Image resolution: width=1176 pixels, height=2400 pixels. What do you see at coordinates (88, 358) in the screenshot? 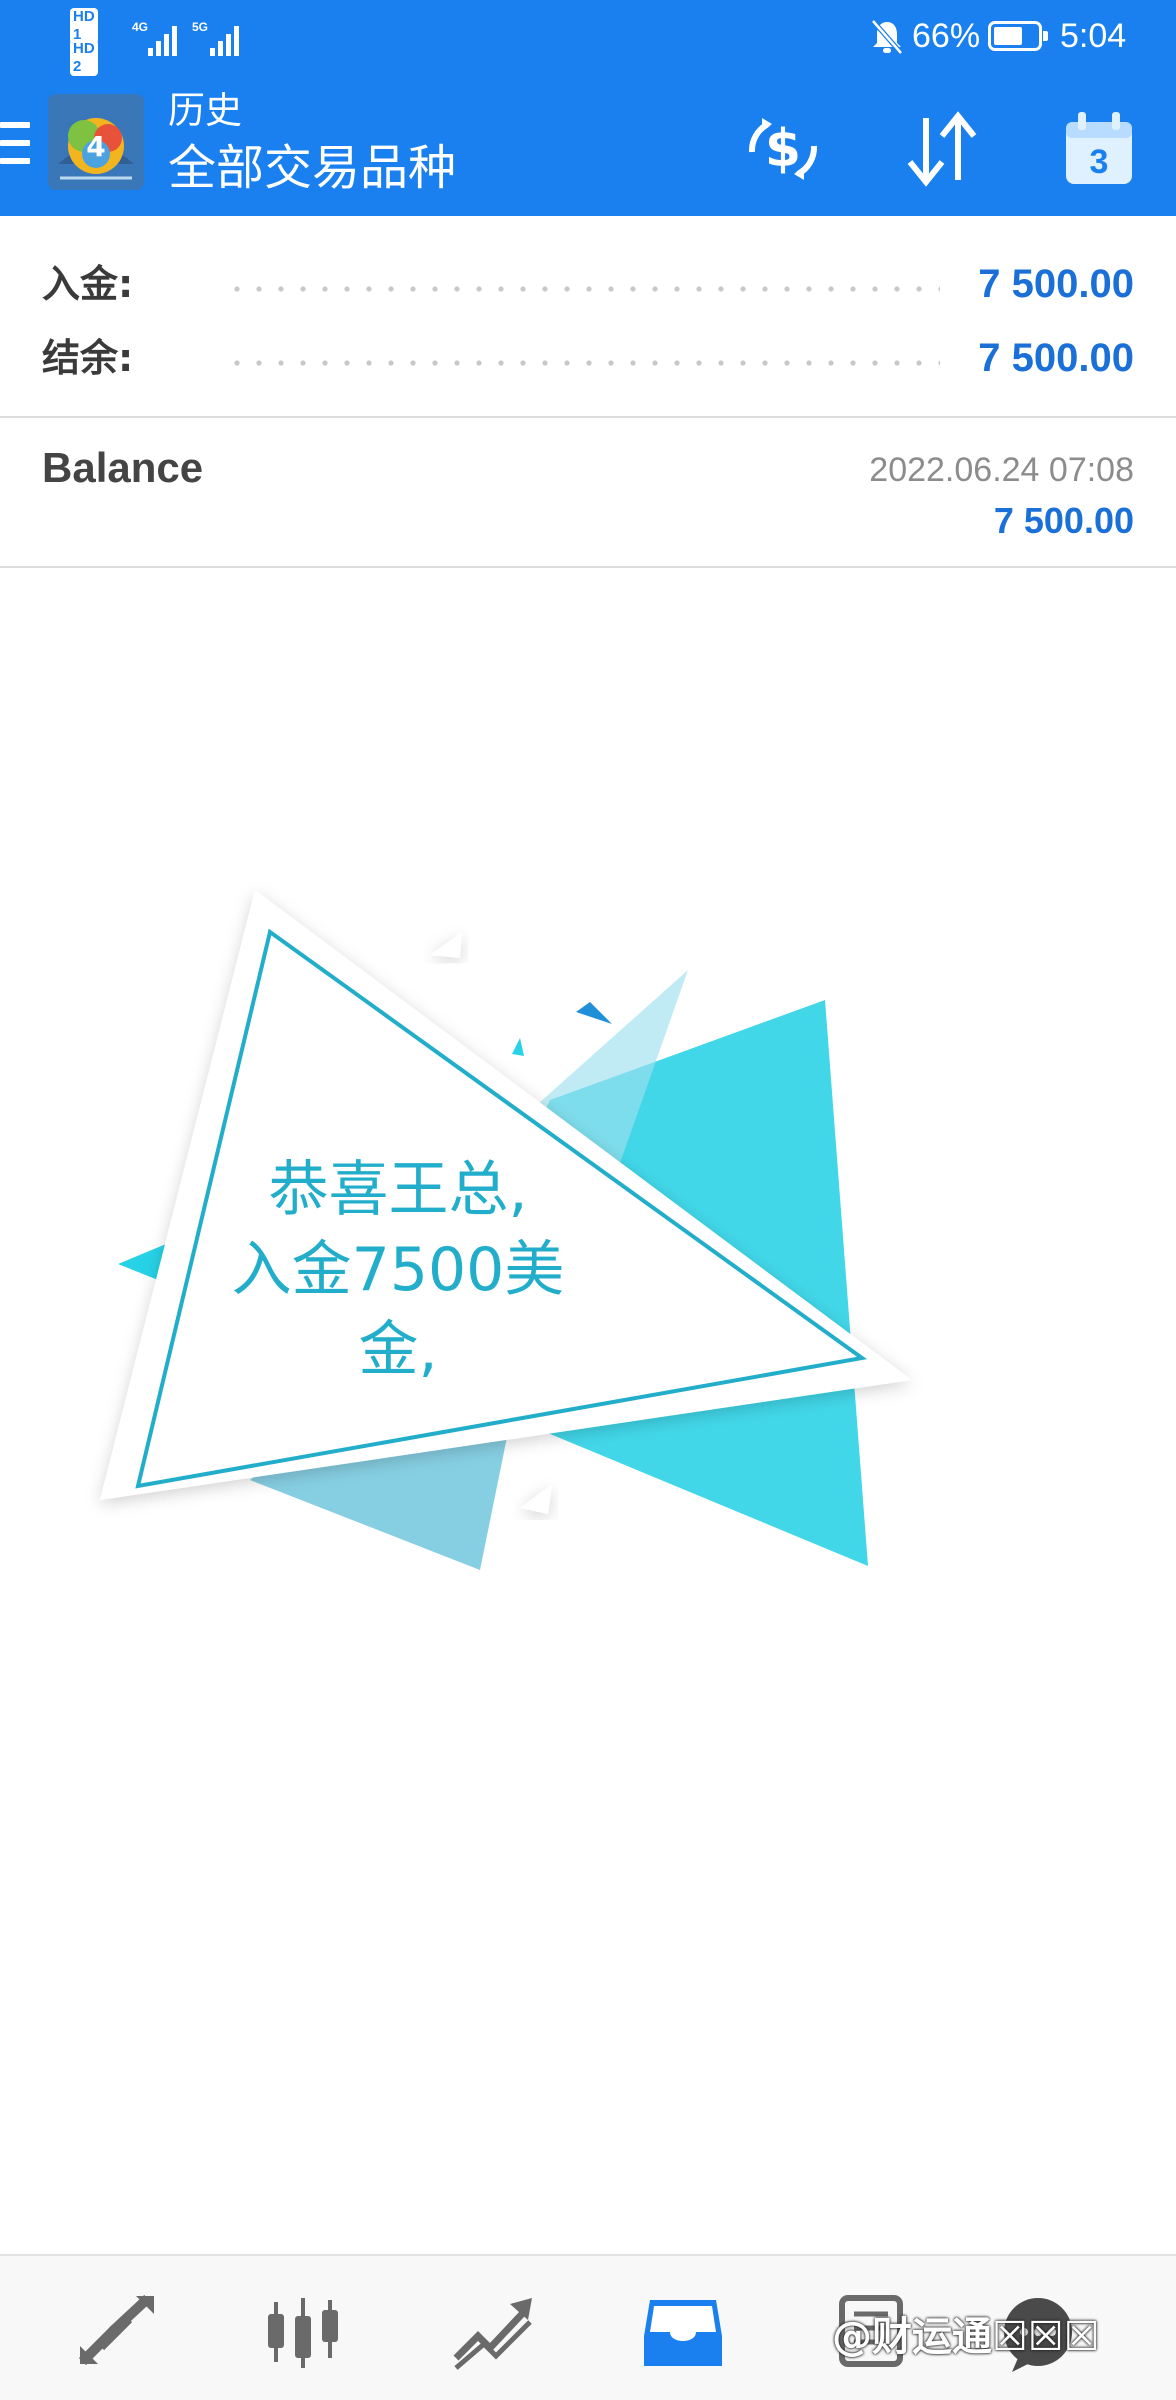
I see `balance-label: 结余:` at bounding box center [88, 358].